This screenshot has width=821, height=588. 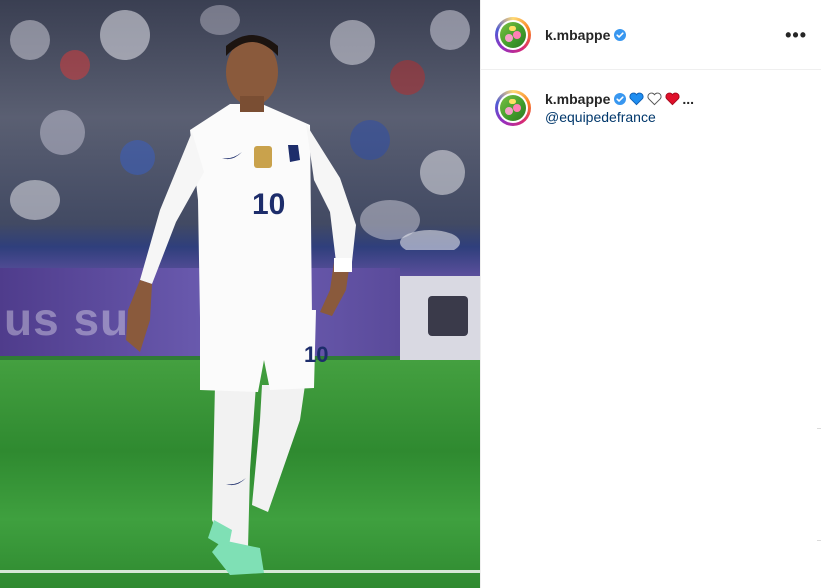 What do you see at coordinates (577, 99) in the screenshot?
I see `caption-username: k.mbappe` at bounding box center [577, 99].